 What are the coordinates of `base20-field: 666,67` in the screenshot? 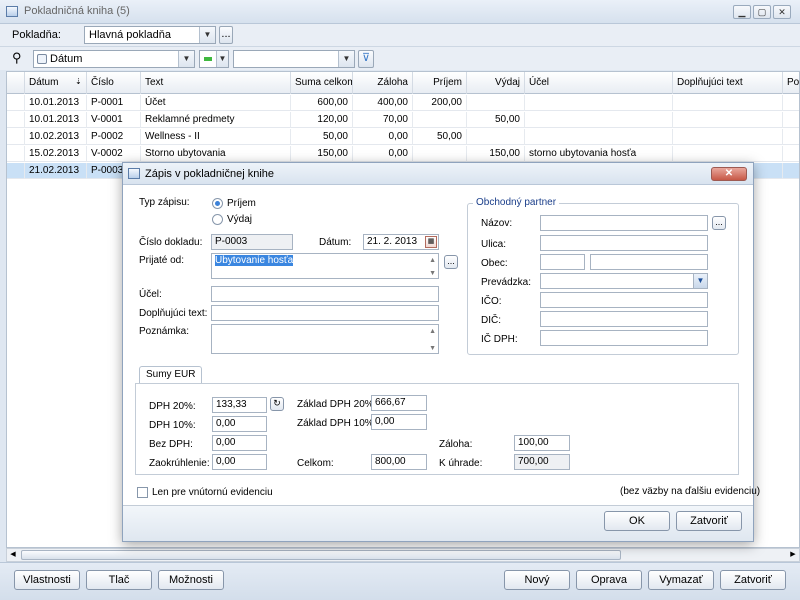 It's located at (399, 403).